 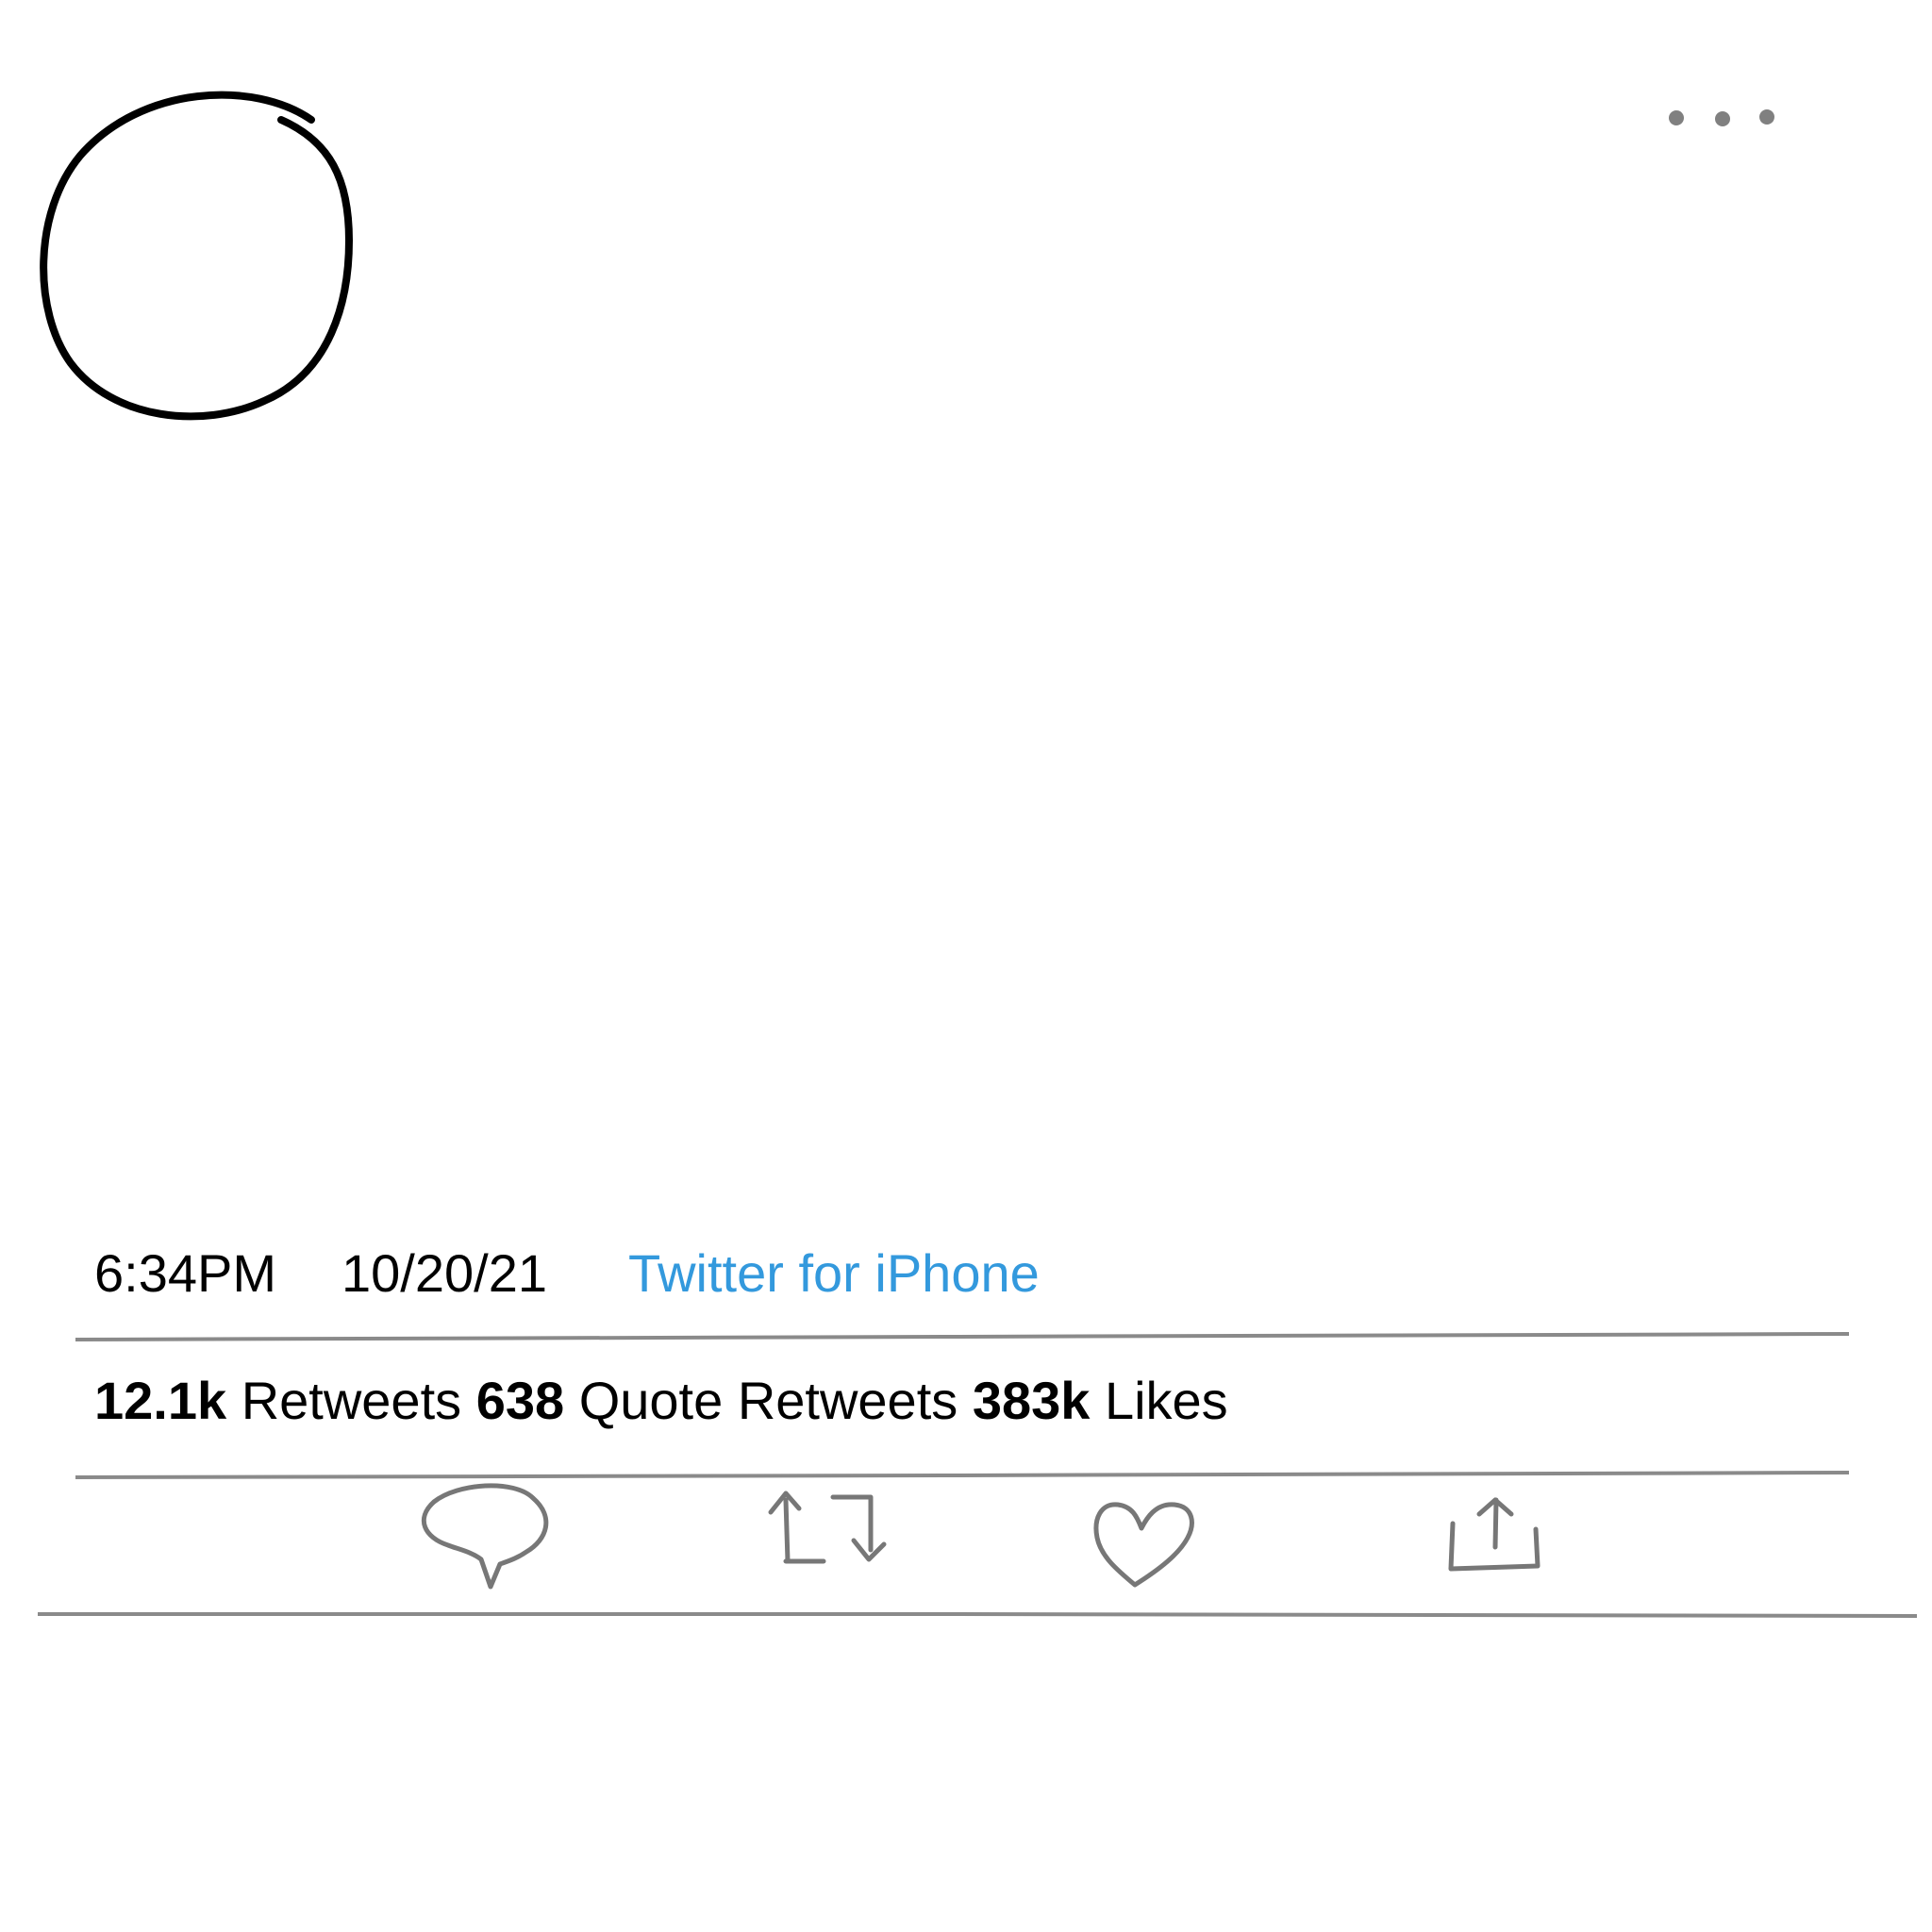 What do you see at coordinates (768, 1400) in the screenshot?
I see `quote-retweets-label: Quote Retweets` at bounding box center [768, 1400].